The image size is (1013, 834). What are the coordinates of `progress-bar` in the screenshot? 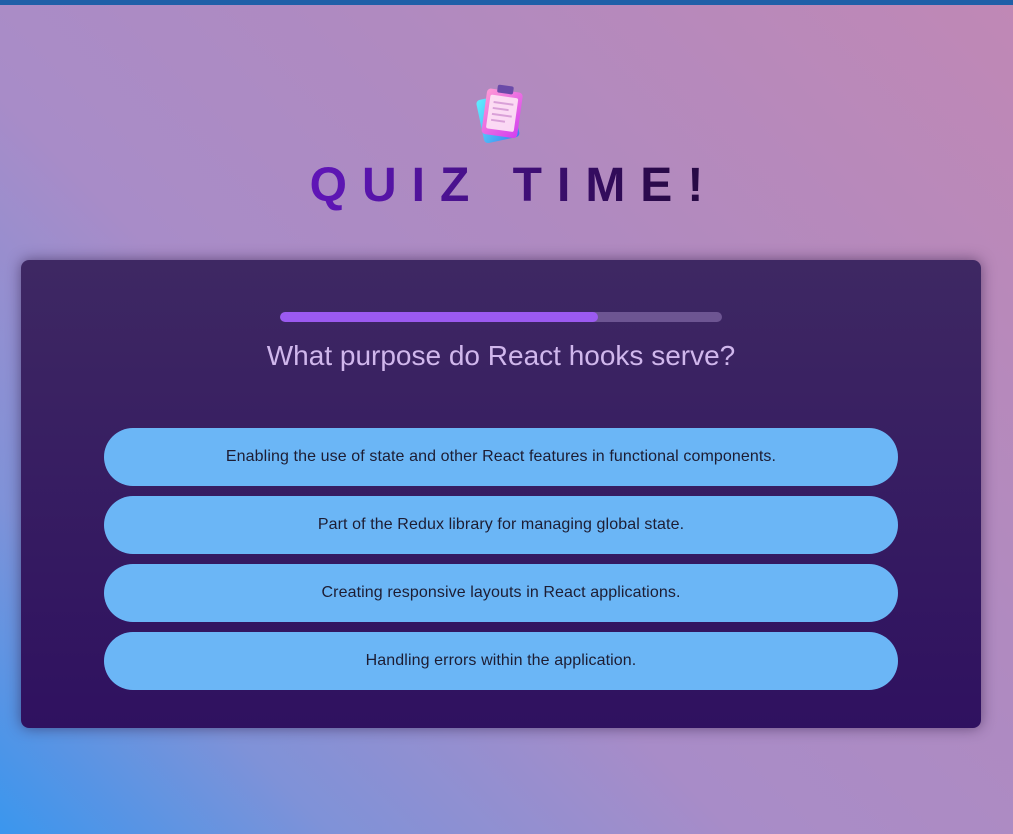 It's located at (501, 317).